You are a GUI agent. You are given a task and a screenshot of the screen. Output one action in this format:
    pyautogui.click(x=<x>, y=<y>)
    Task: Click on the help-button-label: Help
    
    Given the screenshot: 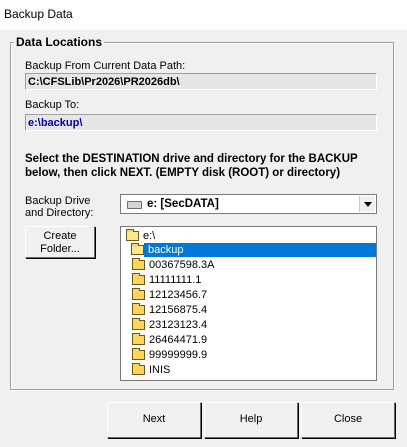 What is the action you would take?
    pyautogui.click(x=251, y=419)
    